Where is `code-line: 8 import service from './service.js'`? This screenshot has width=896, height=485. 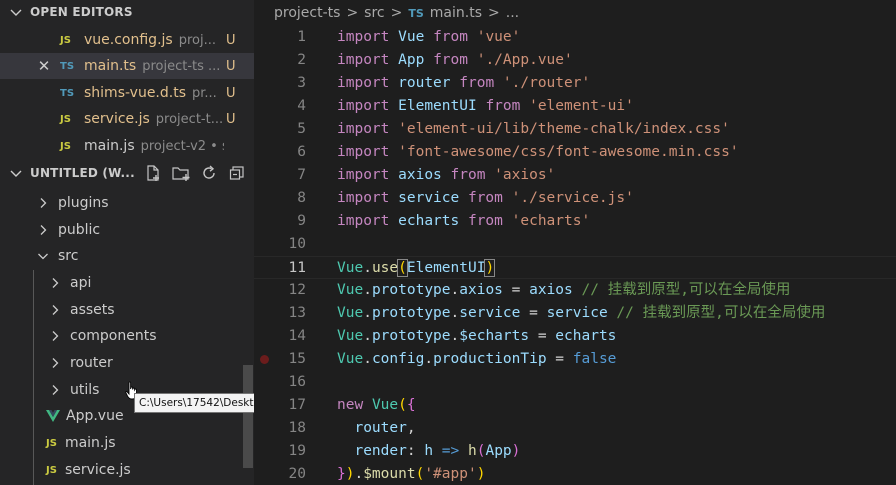
code-line: 8 import service from './service.js' is located at coordinates (575, 198).